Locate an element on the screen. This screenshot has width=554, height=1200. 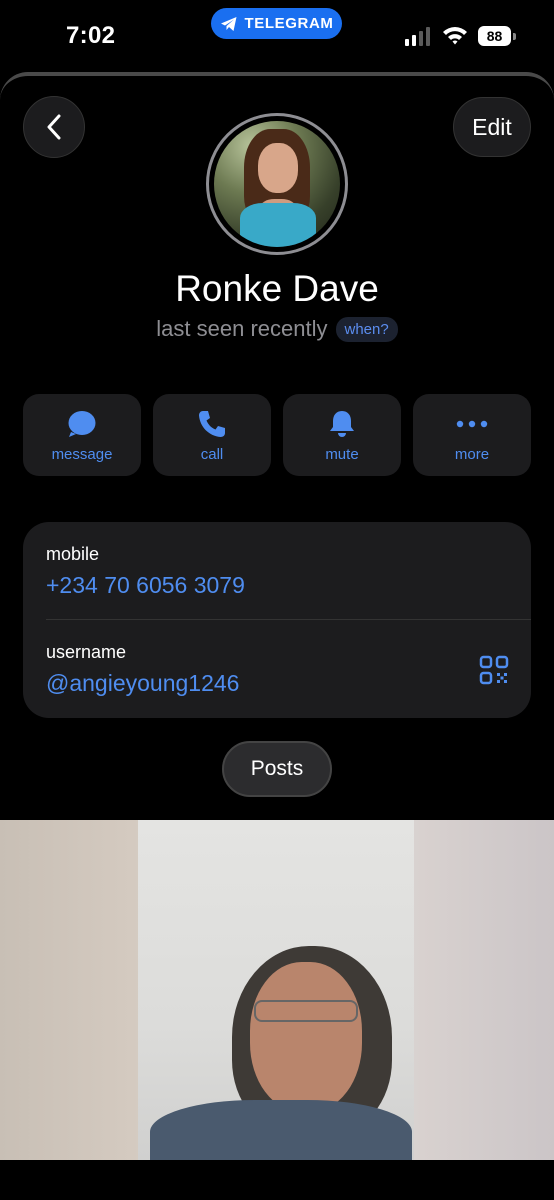
divider is located at coordinates (288, 619).